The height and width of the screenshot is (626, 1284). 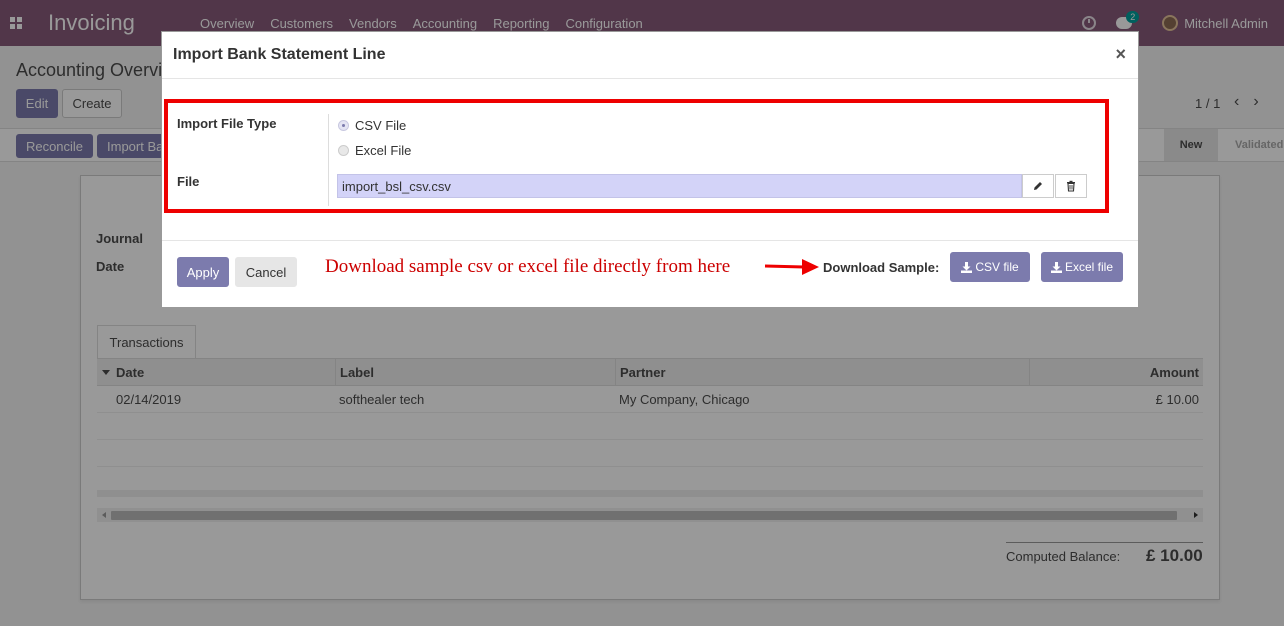 I want to click on download-sample-label: Download Sample:, so click(x=881, y=267).